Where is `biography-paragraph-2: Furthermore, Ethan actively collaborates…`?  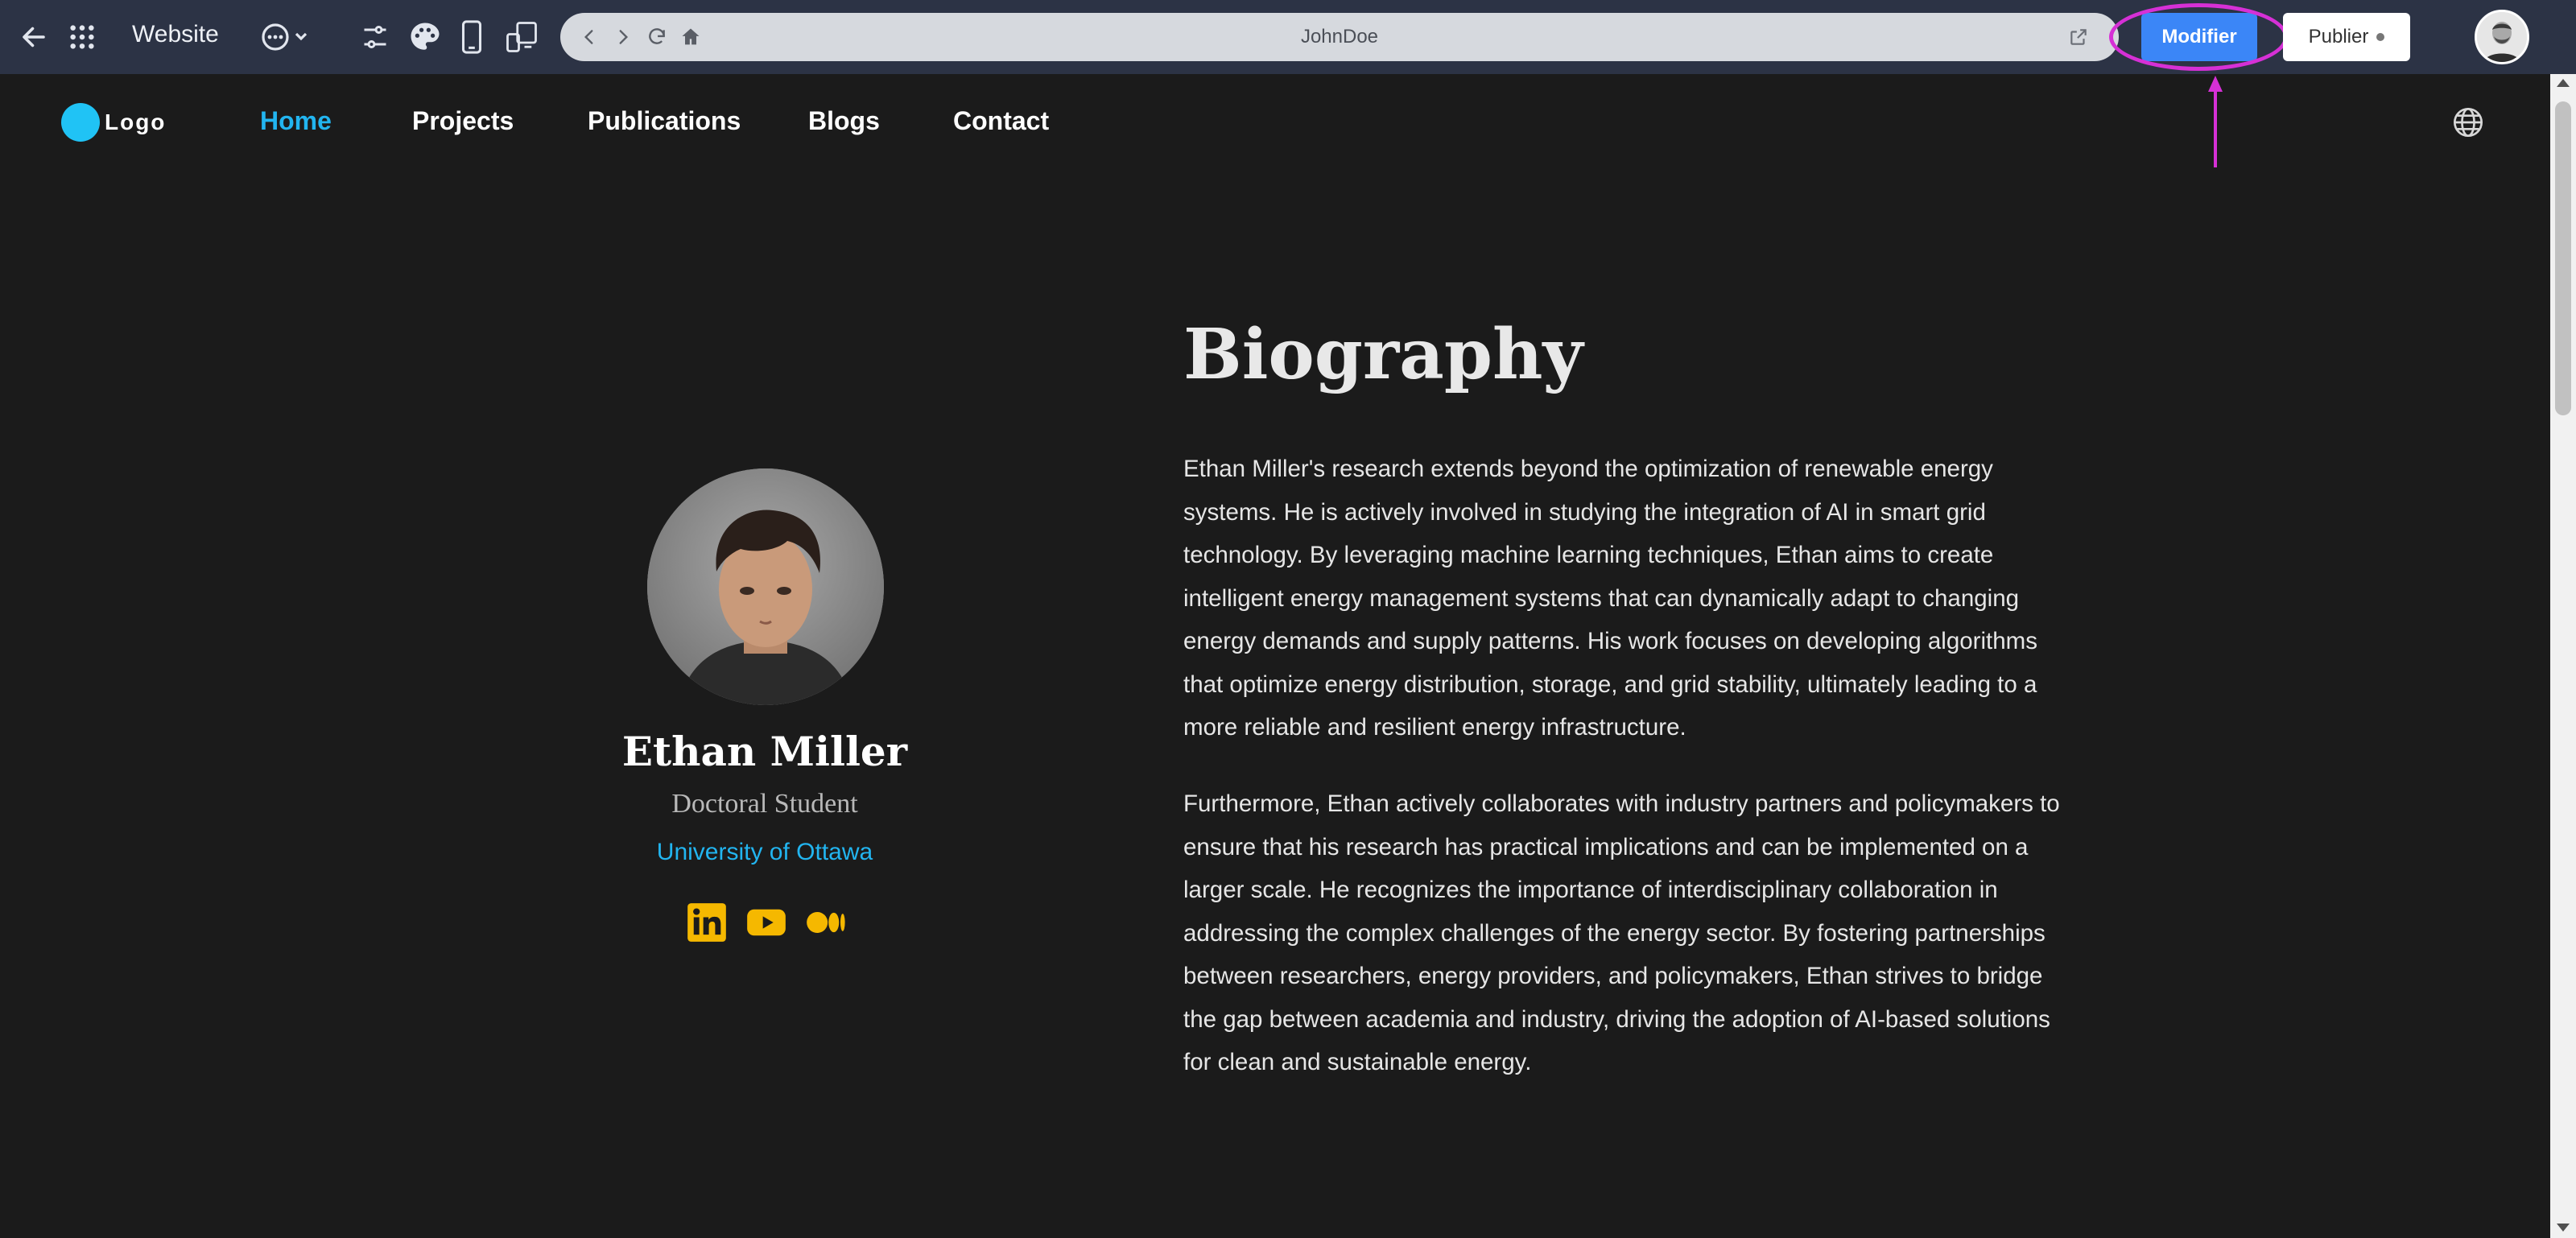
biography-paragraph-2: Furthermore, Ethan actively collaborates… is located at coordinates (1621, 932).